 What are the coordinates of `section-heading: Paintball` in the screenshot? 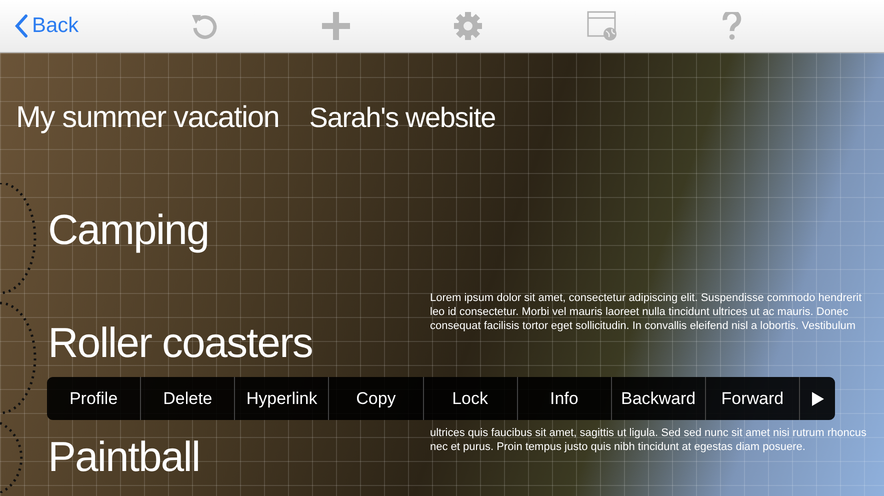 It's located at (124, 457).